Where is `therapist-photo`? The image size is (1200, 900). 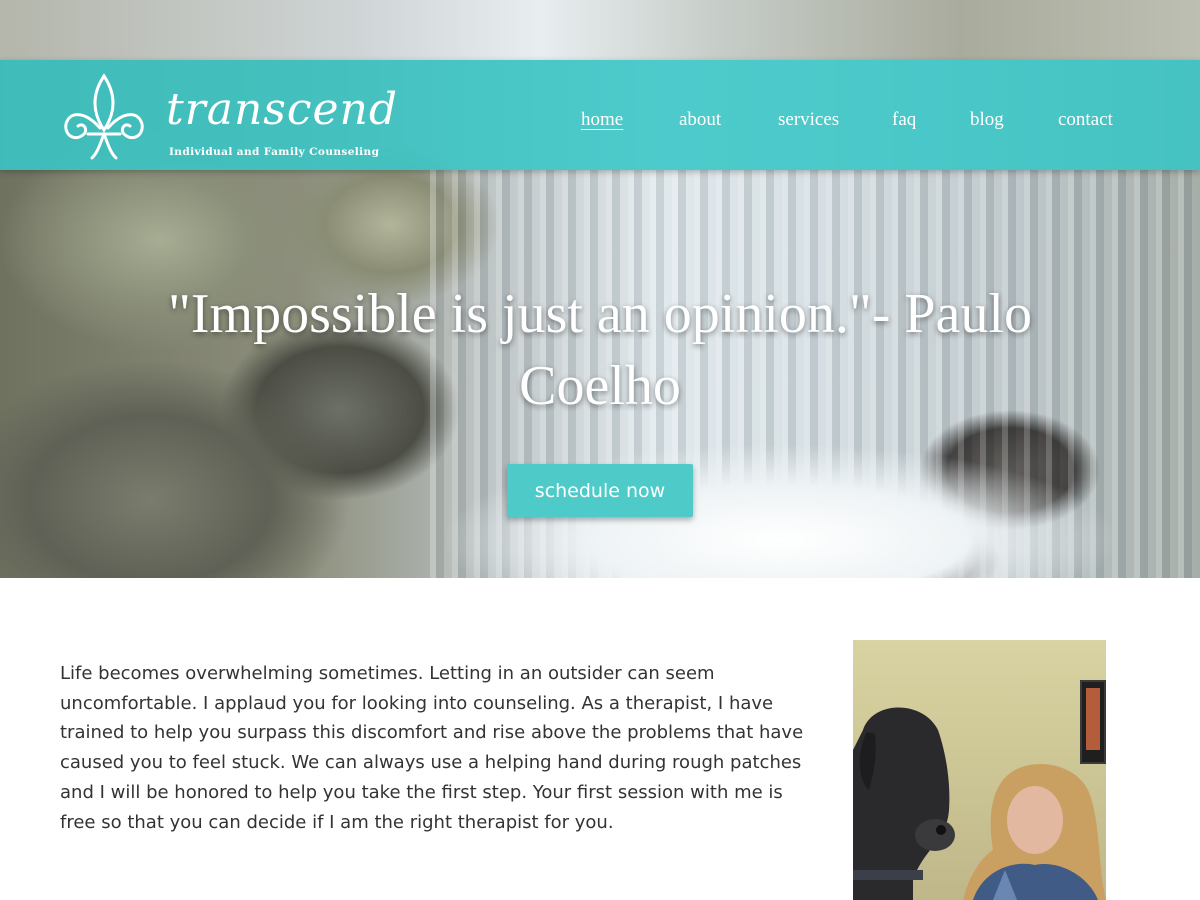
therapist-photo is located at coordinates (979, 770).